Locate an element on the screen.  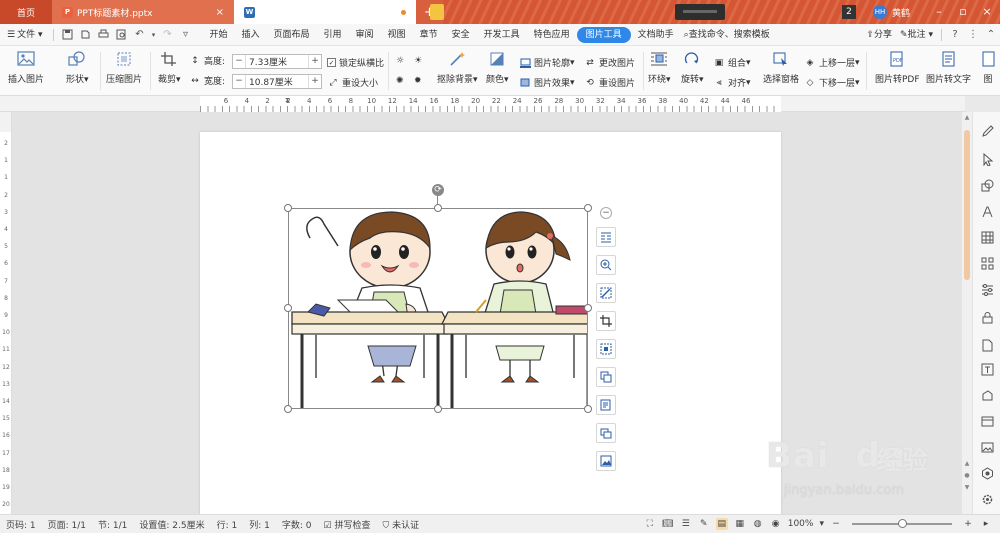
menu-view: 视图 is located at coordinates (397, 35).